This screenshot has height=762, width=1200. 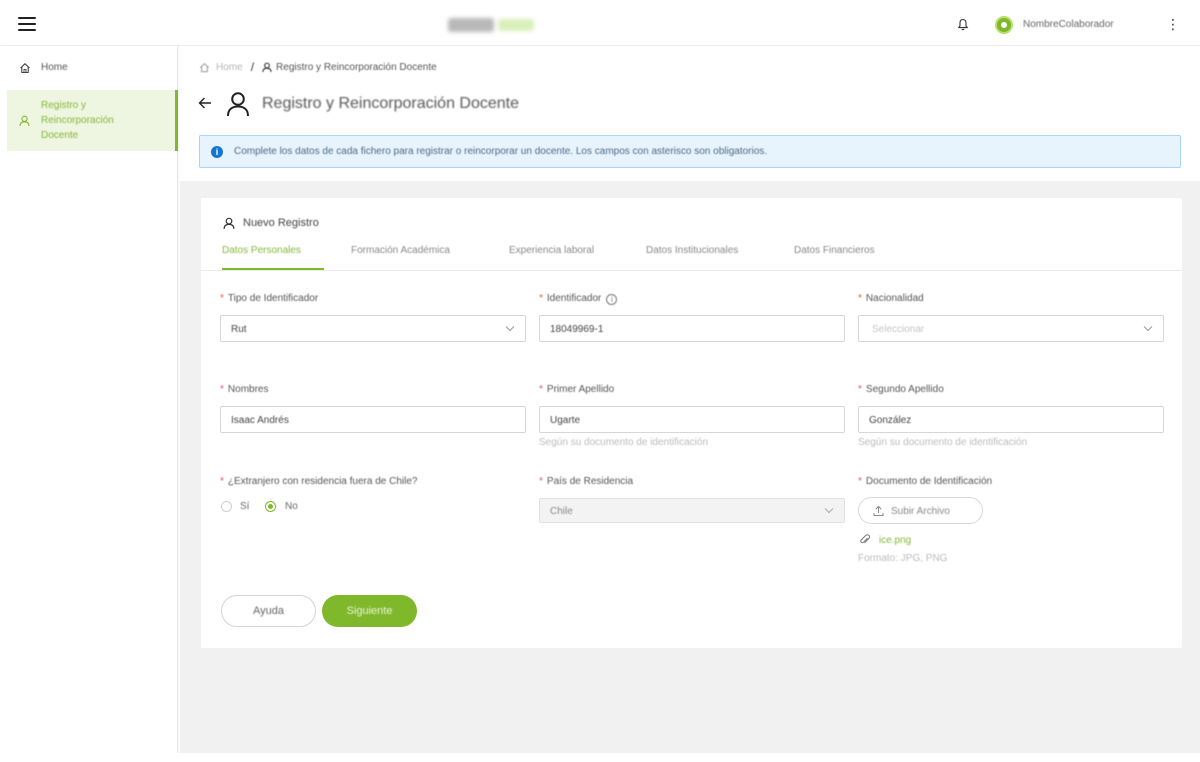 What do you see at coordinates (269, 298) in the screenshot?
I see `tipo-identificador-label: * Tipo de Identificador` at bounding box center [269, 298].